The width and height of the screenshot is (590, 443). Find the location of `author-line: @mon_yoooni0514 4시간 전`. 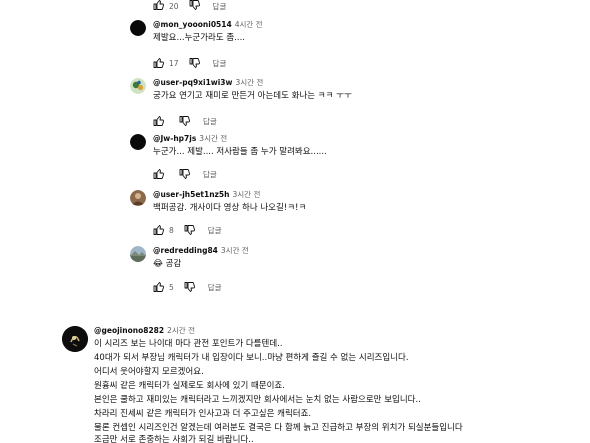

author-line: @mon_yoooni0514 4시간 전 is located at coordinates (208, 25).